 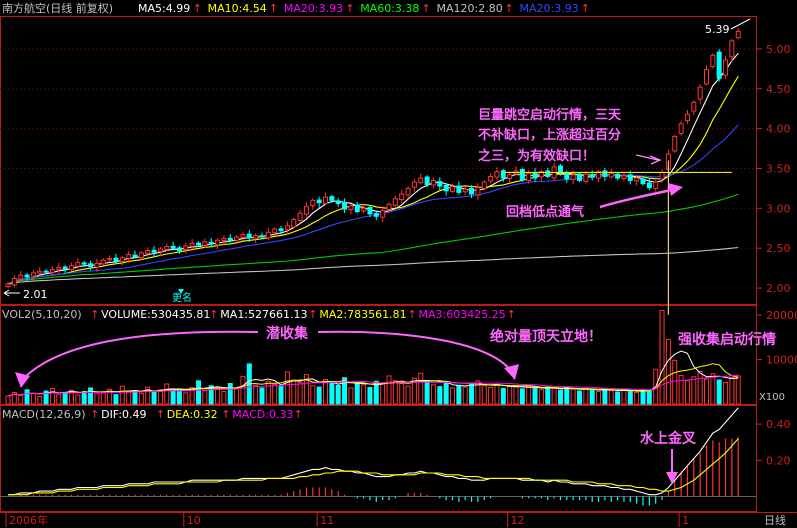 I want to click on y-tick-label: 10000, so click(x=781, y=359).